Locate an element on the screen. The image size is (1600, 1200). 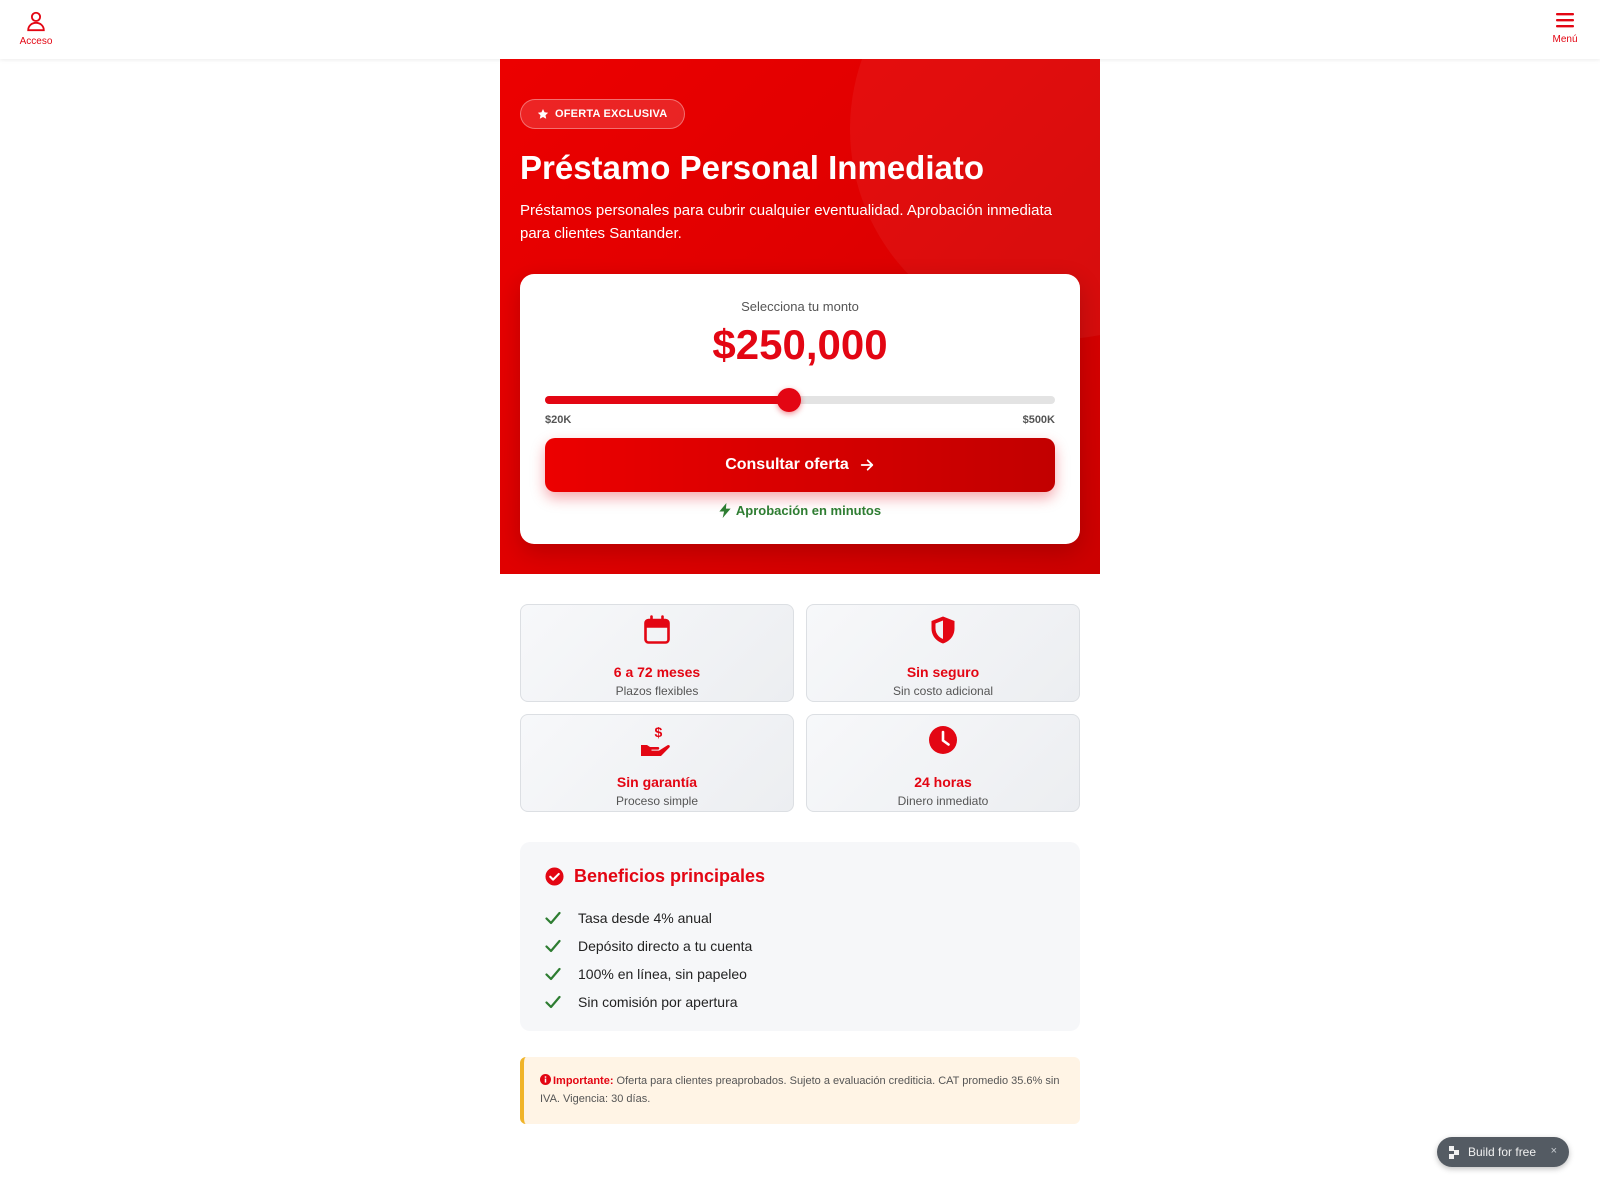
hand-dollar-icon: $ is located at coordinates (655, 740).